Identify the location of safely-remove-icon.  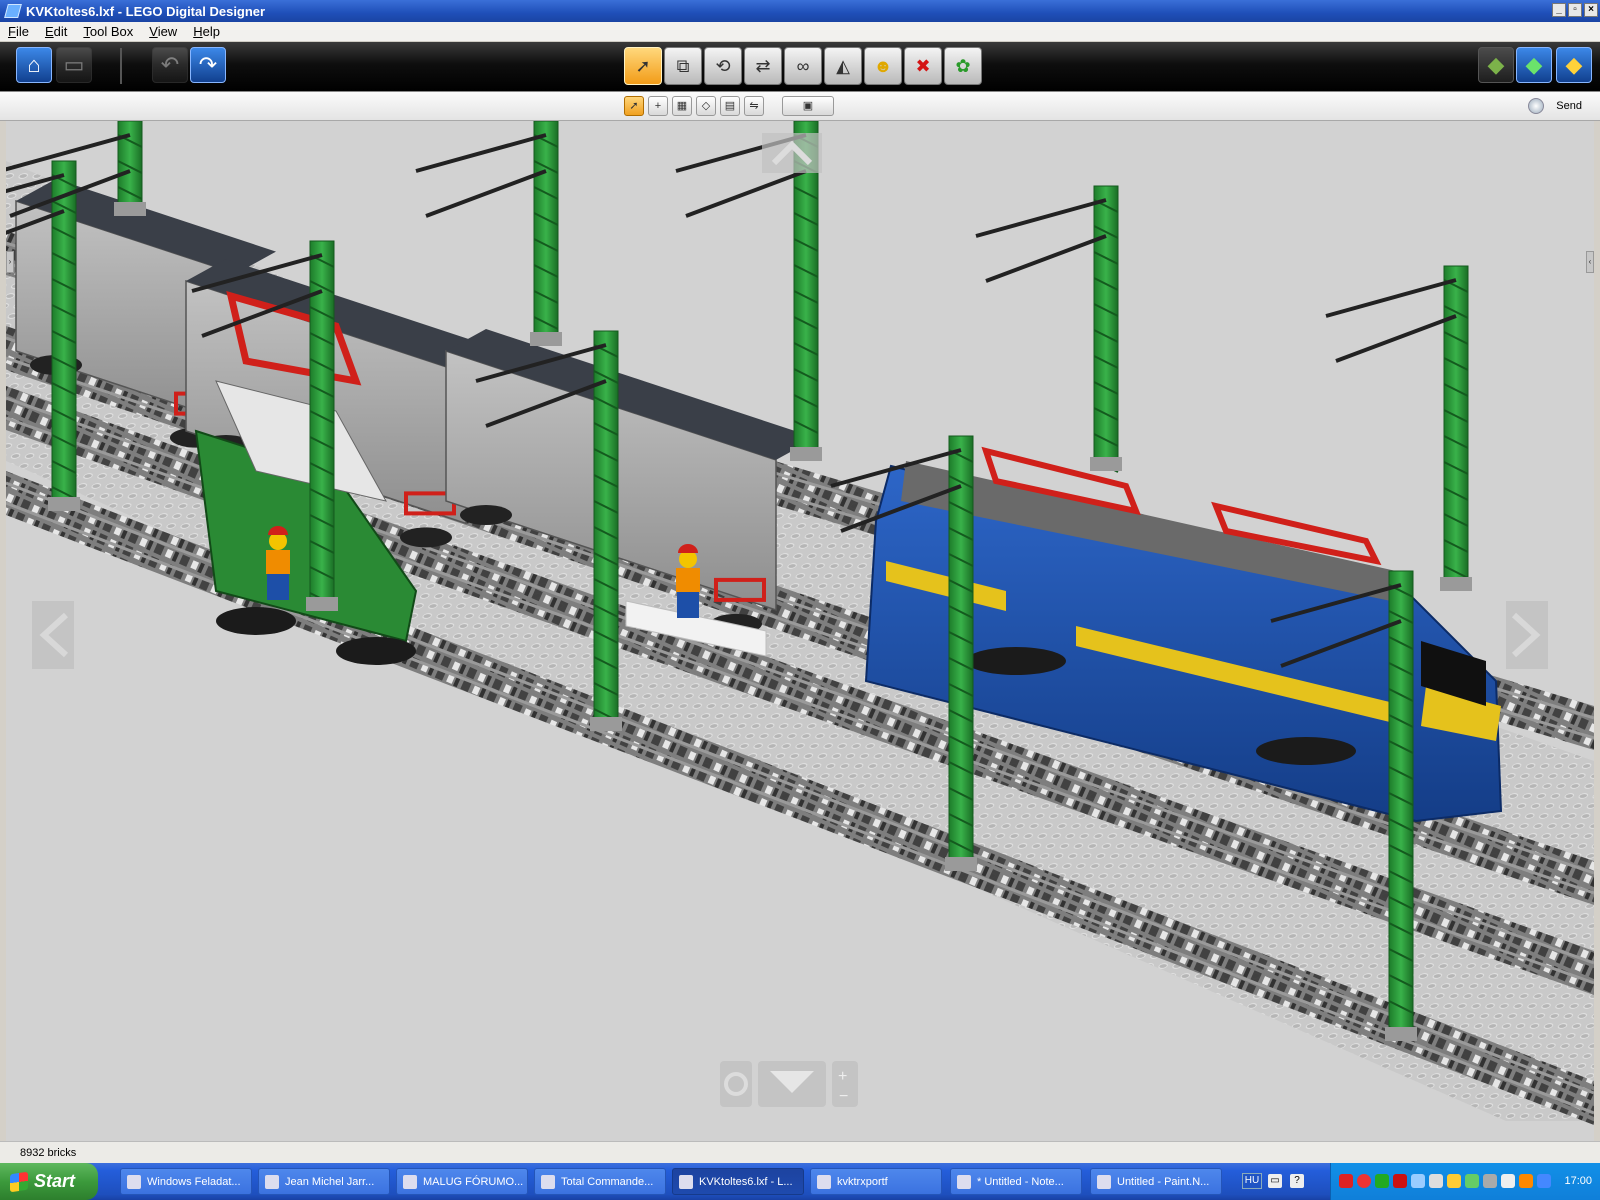
(1472, 1181).